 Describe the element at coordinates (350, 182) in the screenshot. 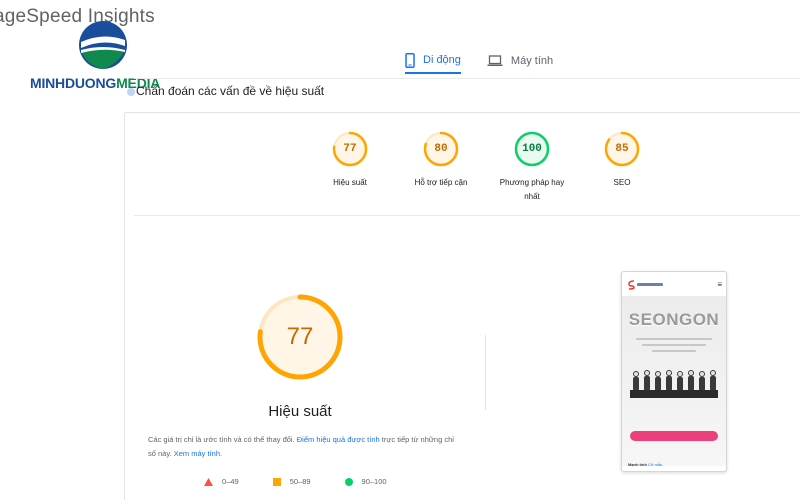

I see `score-label: Hiệu suất` at that location.